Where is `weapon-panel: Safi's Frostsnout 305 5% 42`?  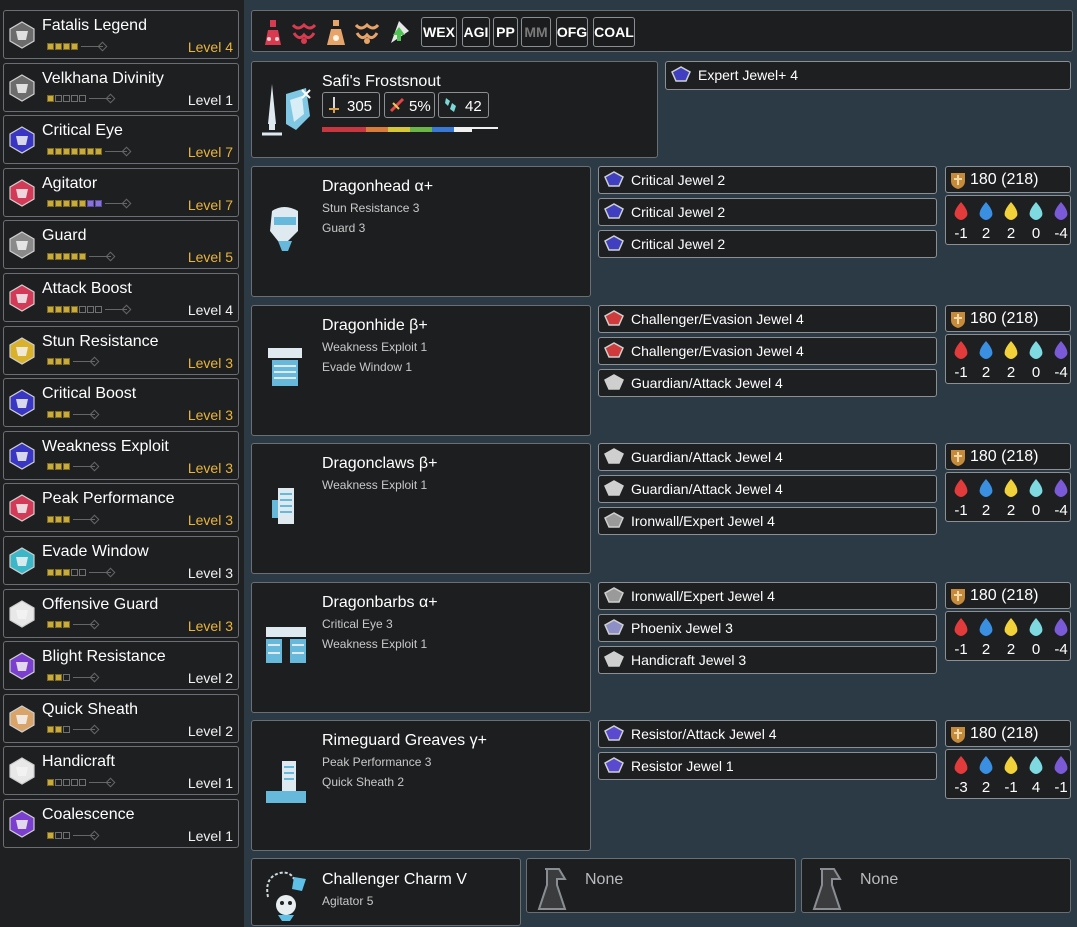
weapon-panel: Safi's Frostsnout 305 5% 42 is located at coordinates (454, 109).